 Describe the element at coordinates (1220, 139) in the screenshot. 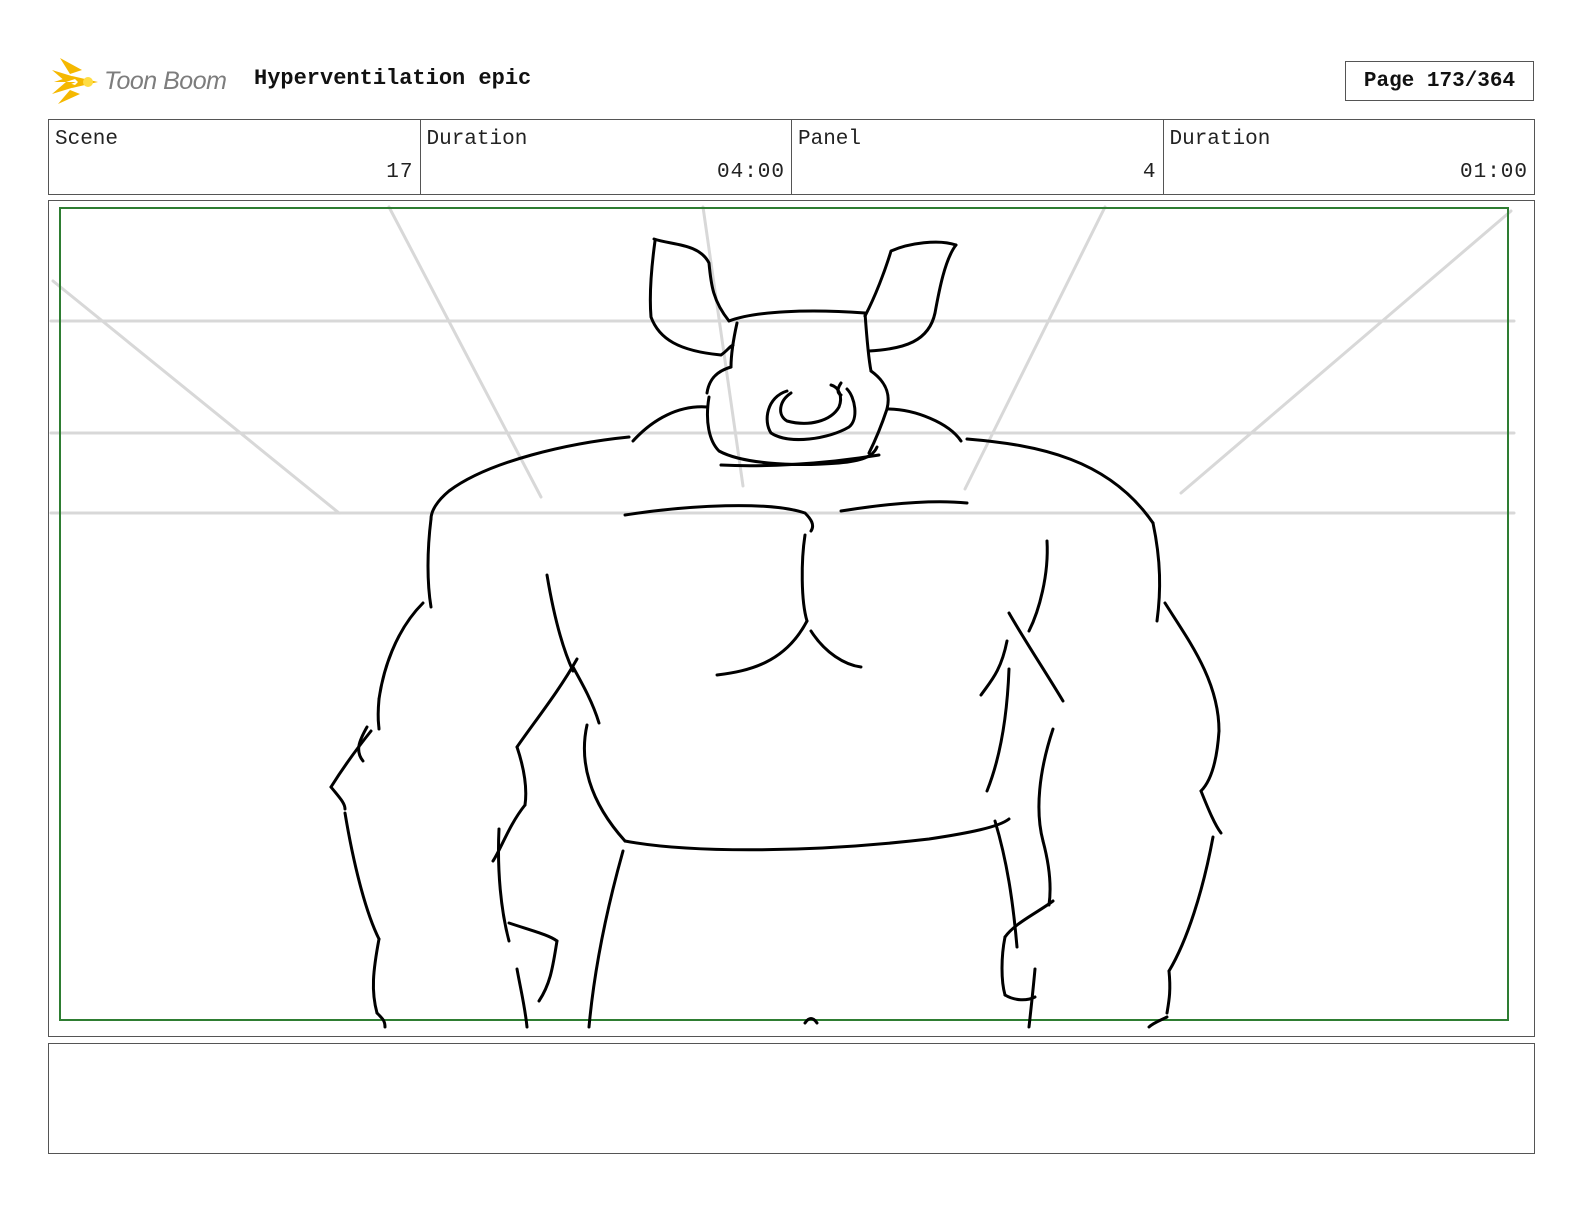

I see `panel-duration-label: Duration` at that location.